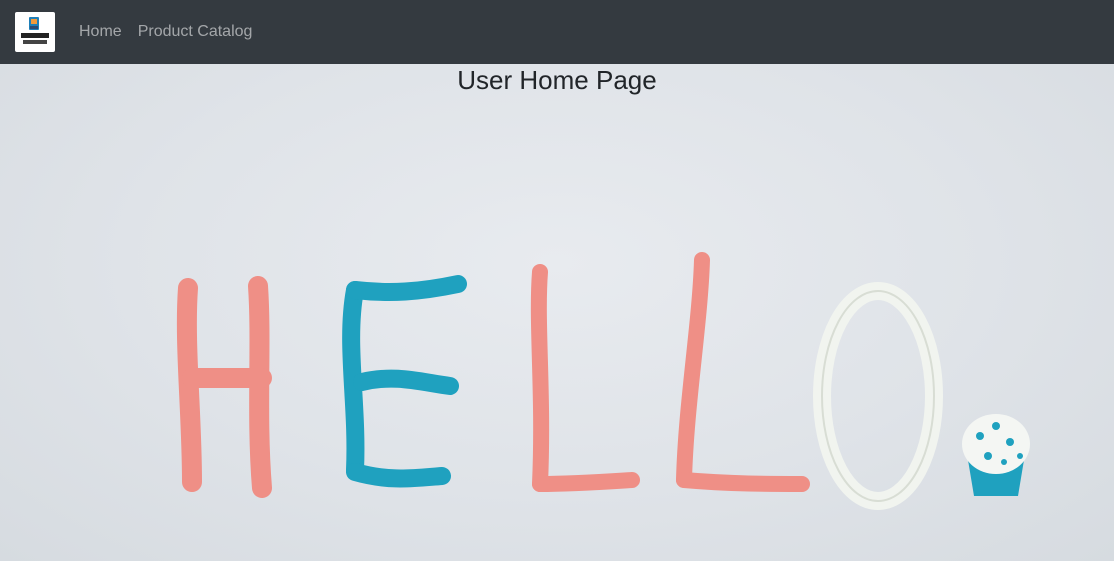  I want to click on letter-e, so click(404, 381).